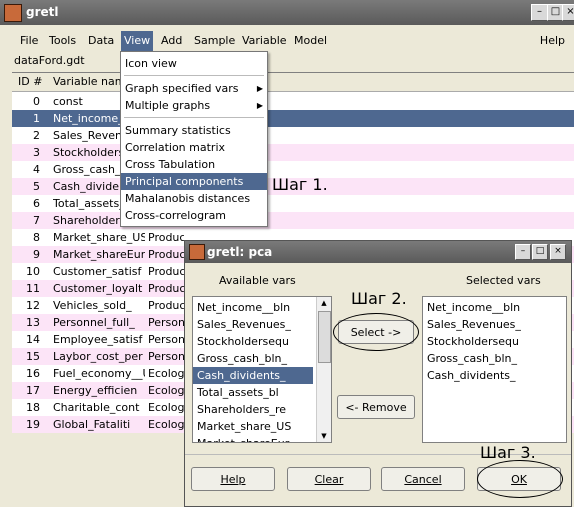  Describe the element at coordinates (62, 41) in the screenshot. I see `menu-tools: Tools` at that location.